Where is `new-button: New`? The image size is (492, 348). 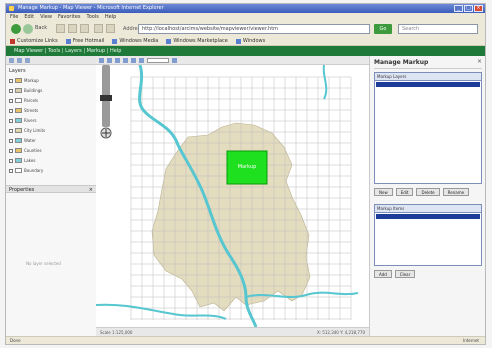
new-button: New is located at coordinates (383, 192).